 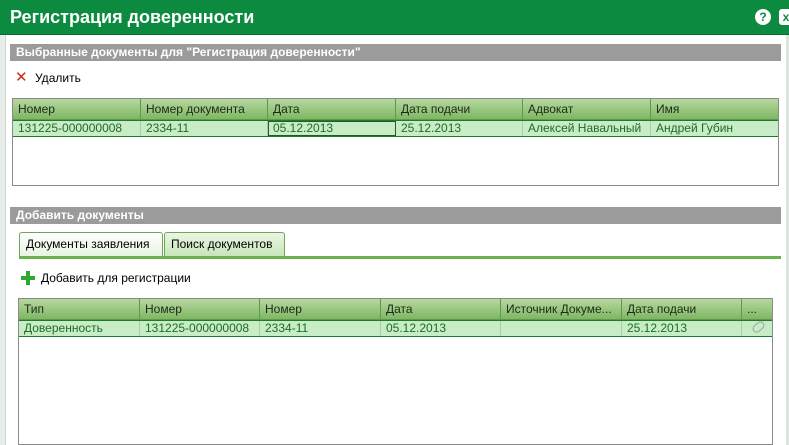 What do you see at coordinates (714, 109) in the screenshot?
I see `column-header-name: Имя` at bounding box center [714, 109].